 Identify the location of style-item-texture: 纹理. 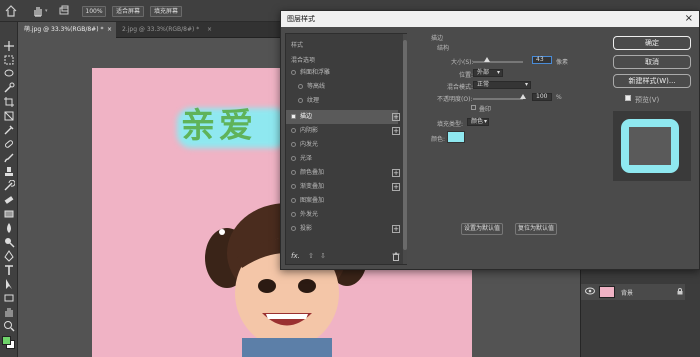
(342, 101).